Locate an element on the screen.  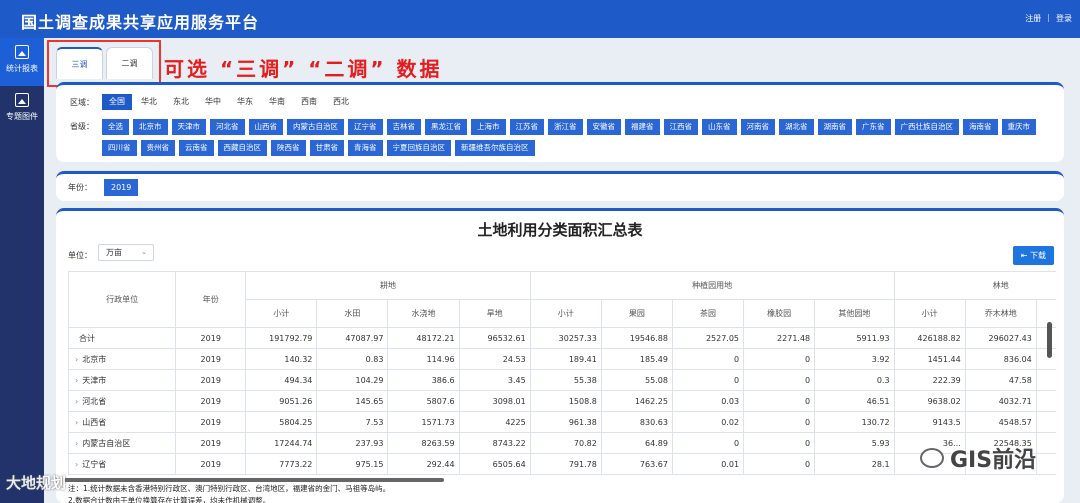
region-option: 全国 is located at coordinates (117, 102).